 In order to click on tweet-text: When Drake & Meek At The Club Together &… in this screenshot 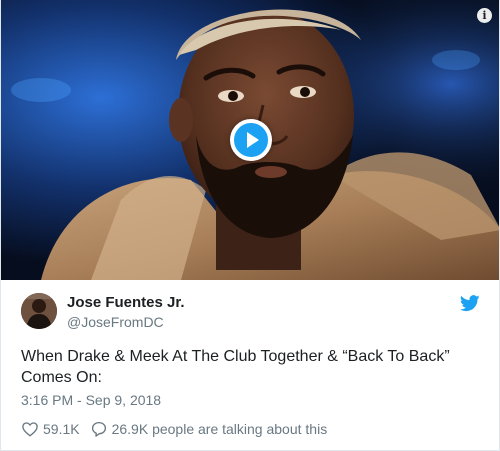, I will do `click(235, 367)`.